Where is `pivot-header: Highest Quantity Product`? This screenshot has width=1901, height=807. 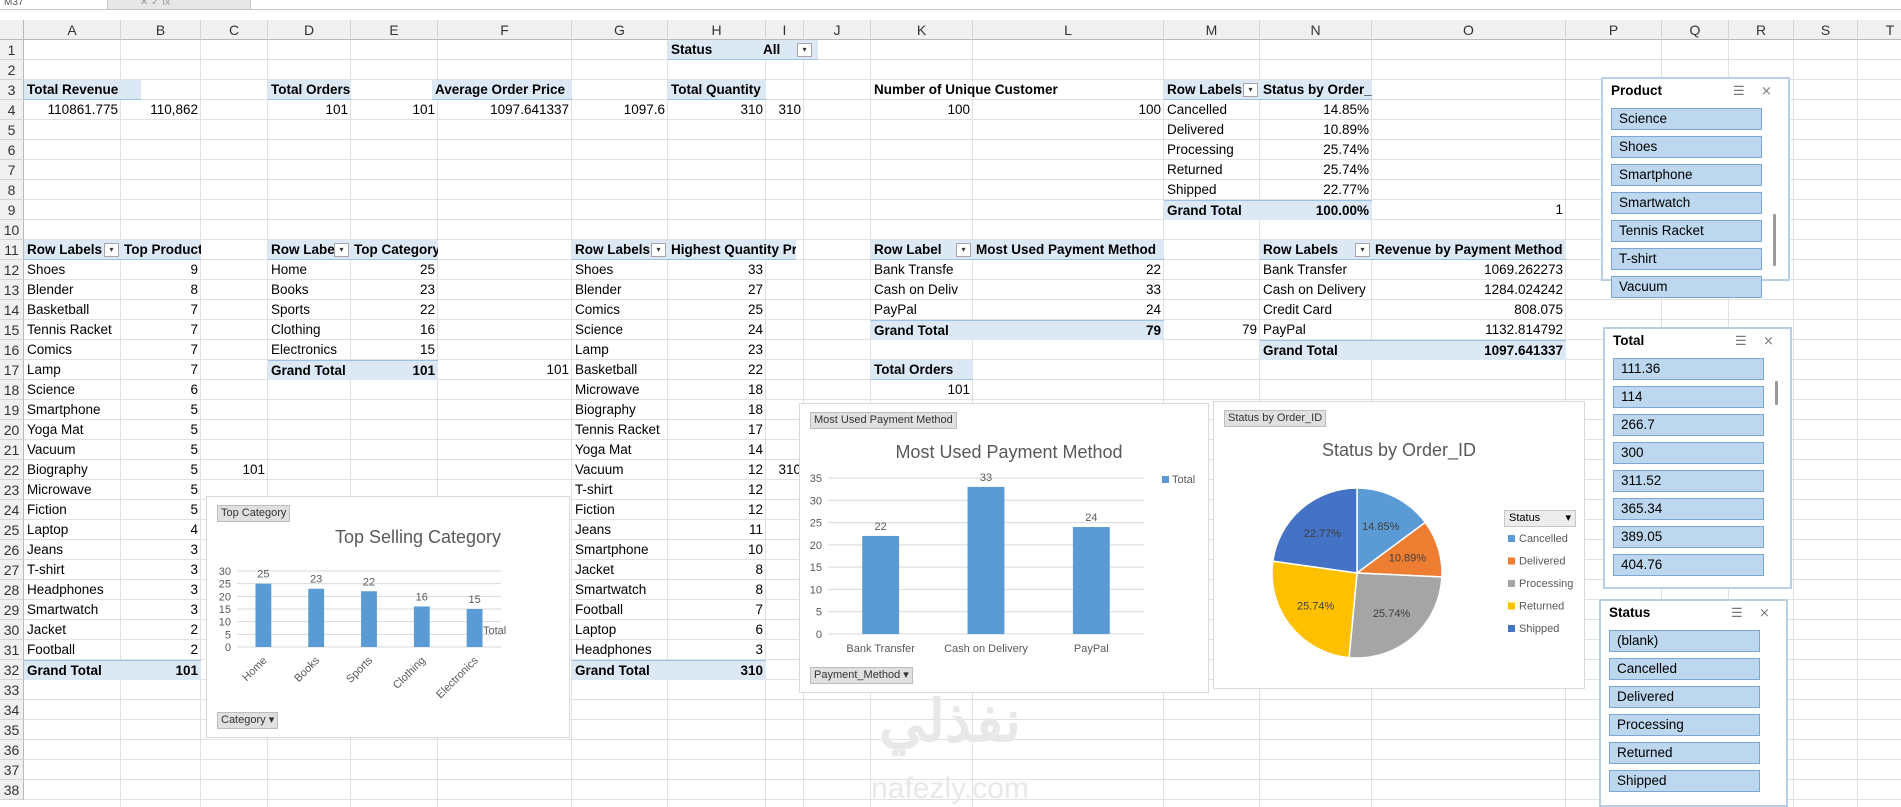 pivot-header: Highest Quantity Product is located at coordinates (732, 250).